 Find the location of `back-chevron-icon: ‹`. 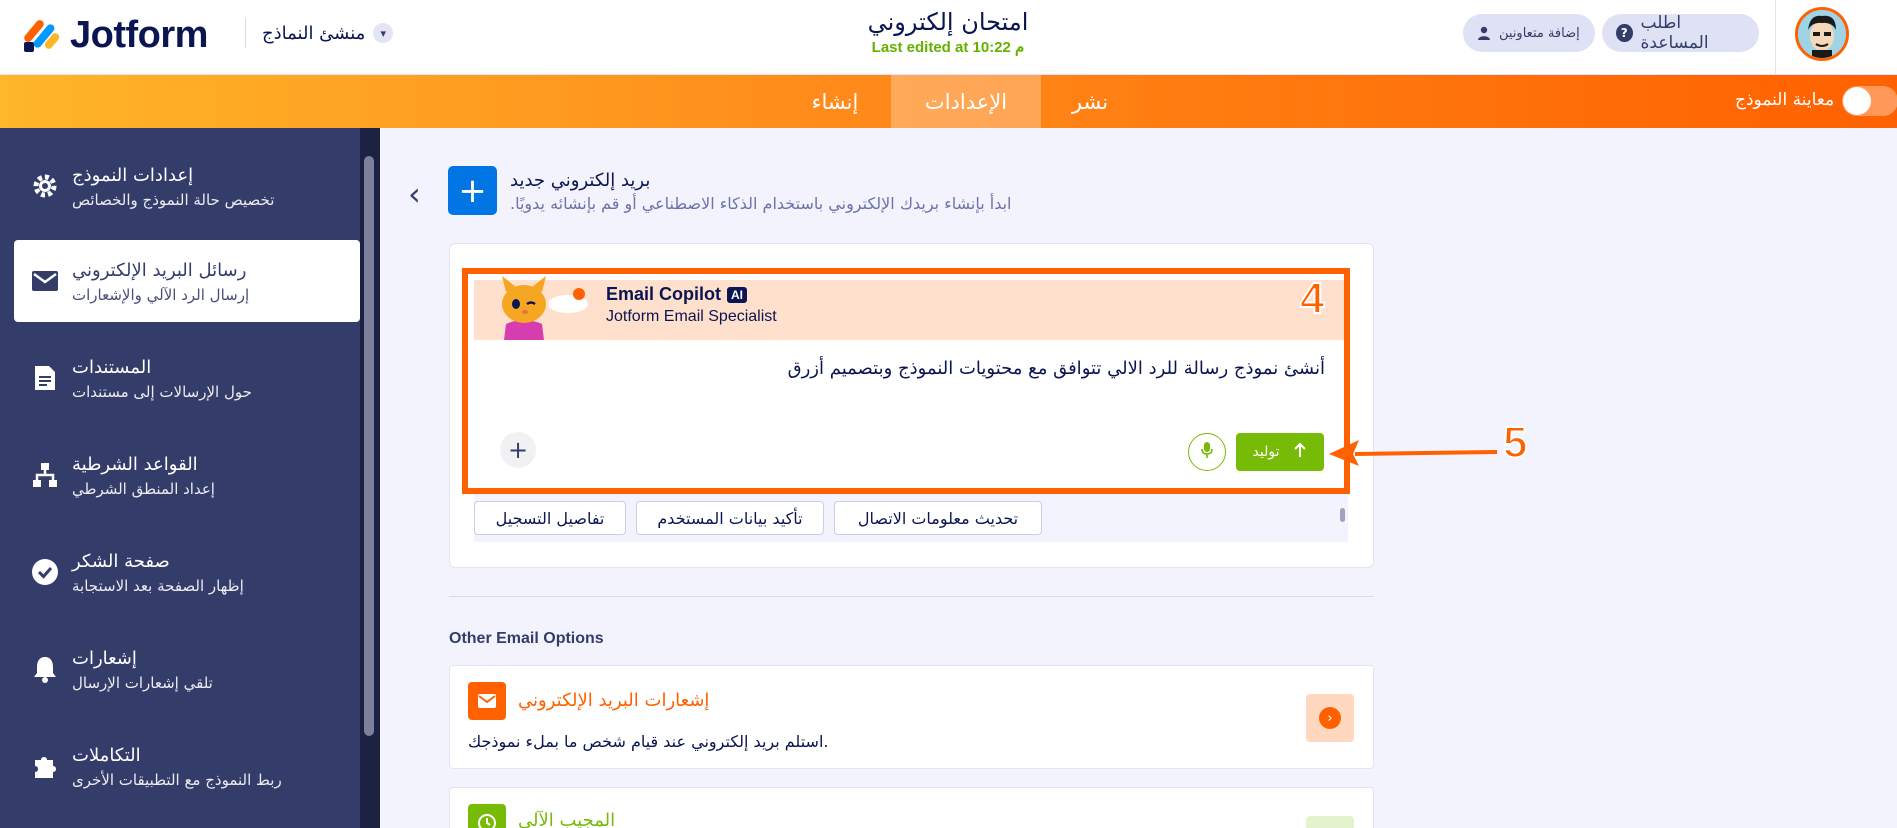

back-chevron-icon: ‹ is located at coordinates (414, 194).